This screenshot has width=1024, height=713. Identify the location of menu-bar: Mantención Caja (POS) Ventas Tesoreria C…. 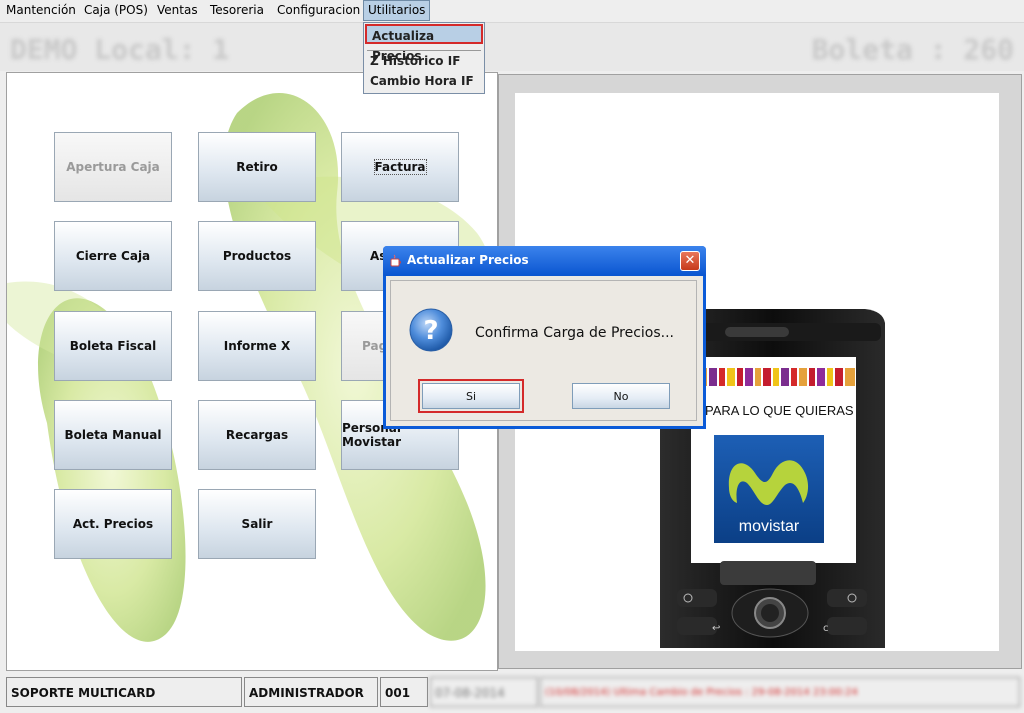
(512, 11).